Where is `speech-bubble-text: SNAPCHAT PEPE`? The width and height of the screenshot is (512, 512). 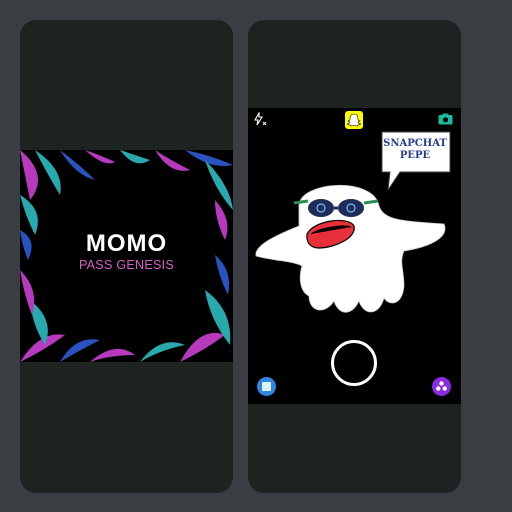
speech-bubble-text: SNAPCHAT PEPE is located at coordinates (415, 150).